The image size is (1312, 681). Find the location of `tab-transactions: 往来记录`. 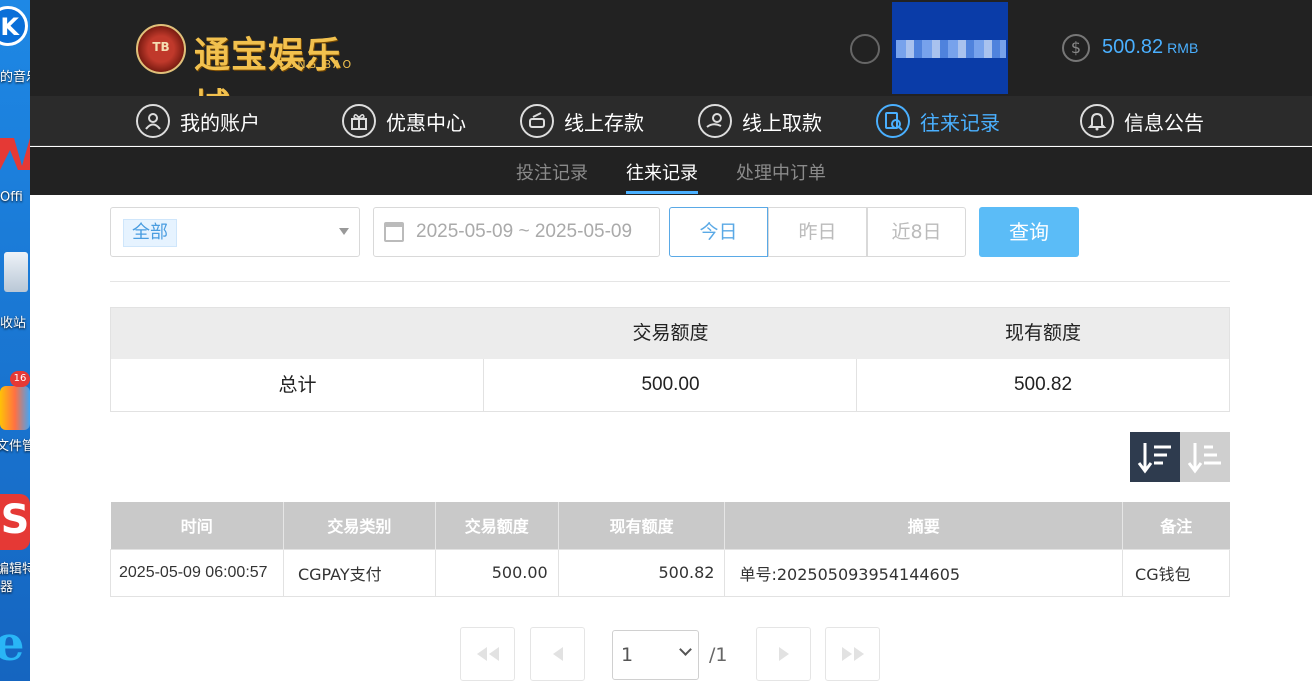

tab-transactions: 往来记录 is located at coordinates (662, 172).